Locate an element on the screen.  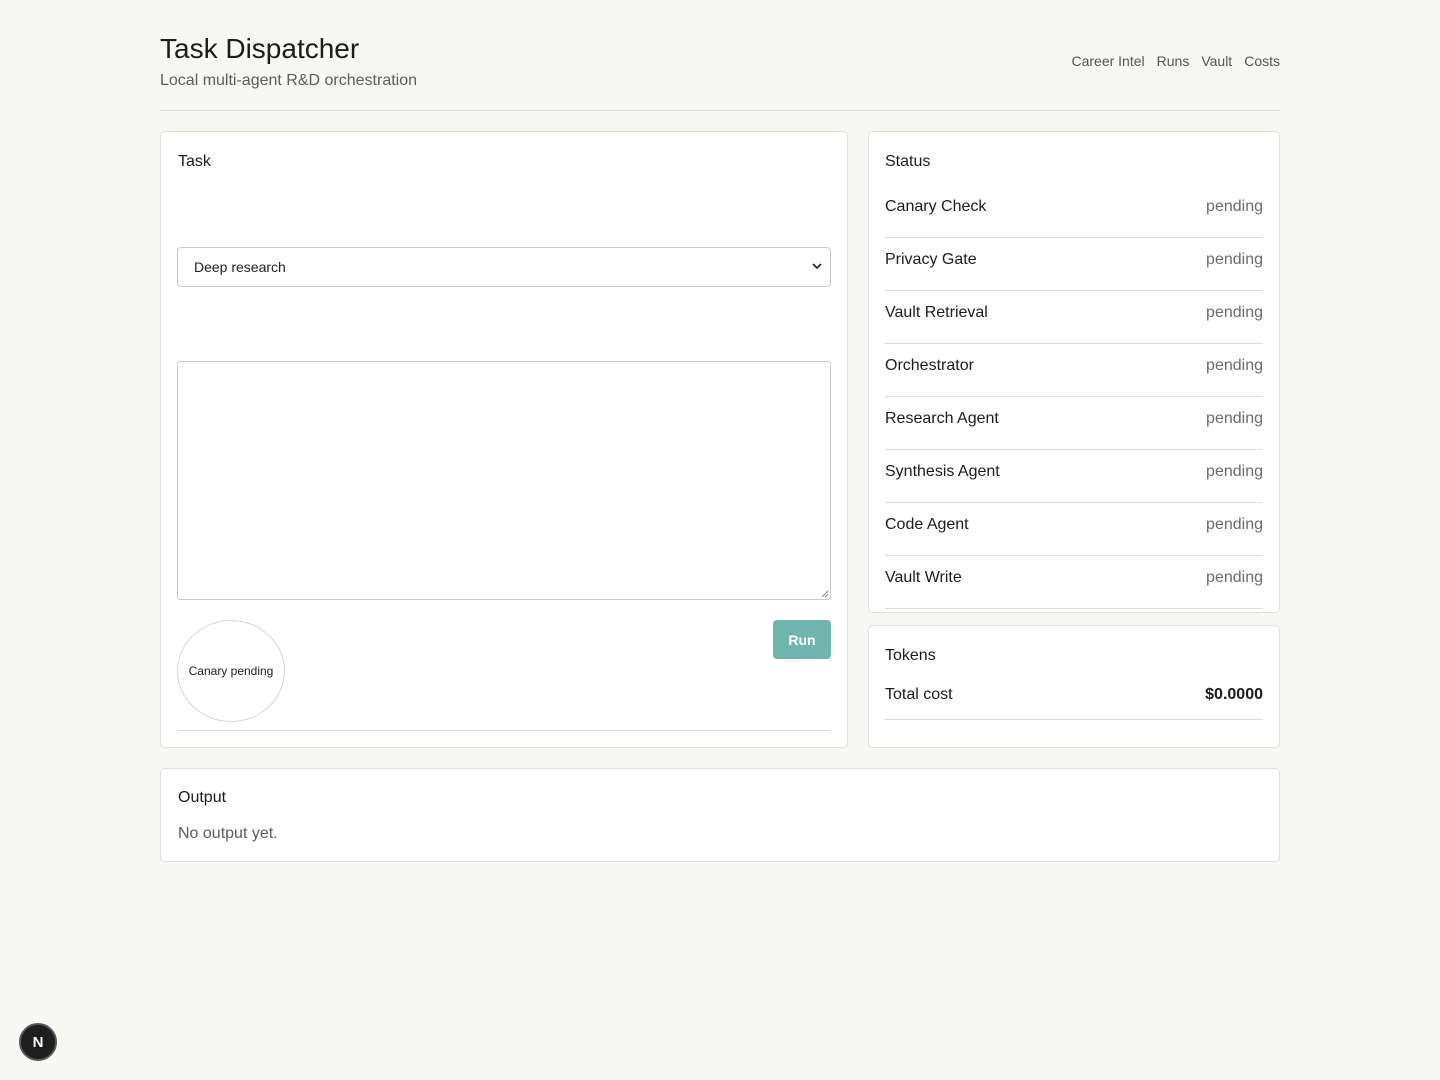
status-name: Code Agent is located at coordinates (927, 524).